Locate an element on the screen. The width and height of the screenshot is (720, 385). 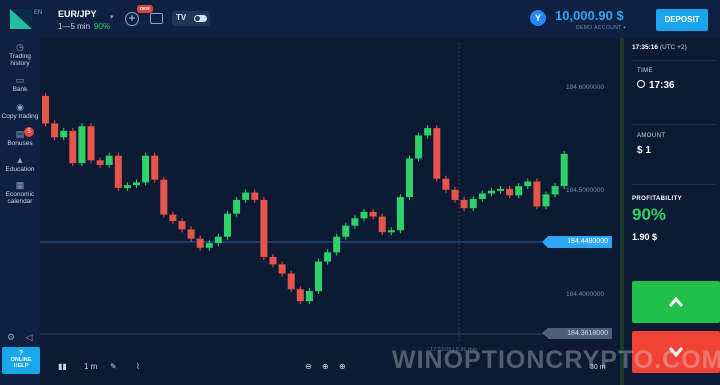
sidebar-item-label: Bonuses is located at coordinates (20, 143).